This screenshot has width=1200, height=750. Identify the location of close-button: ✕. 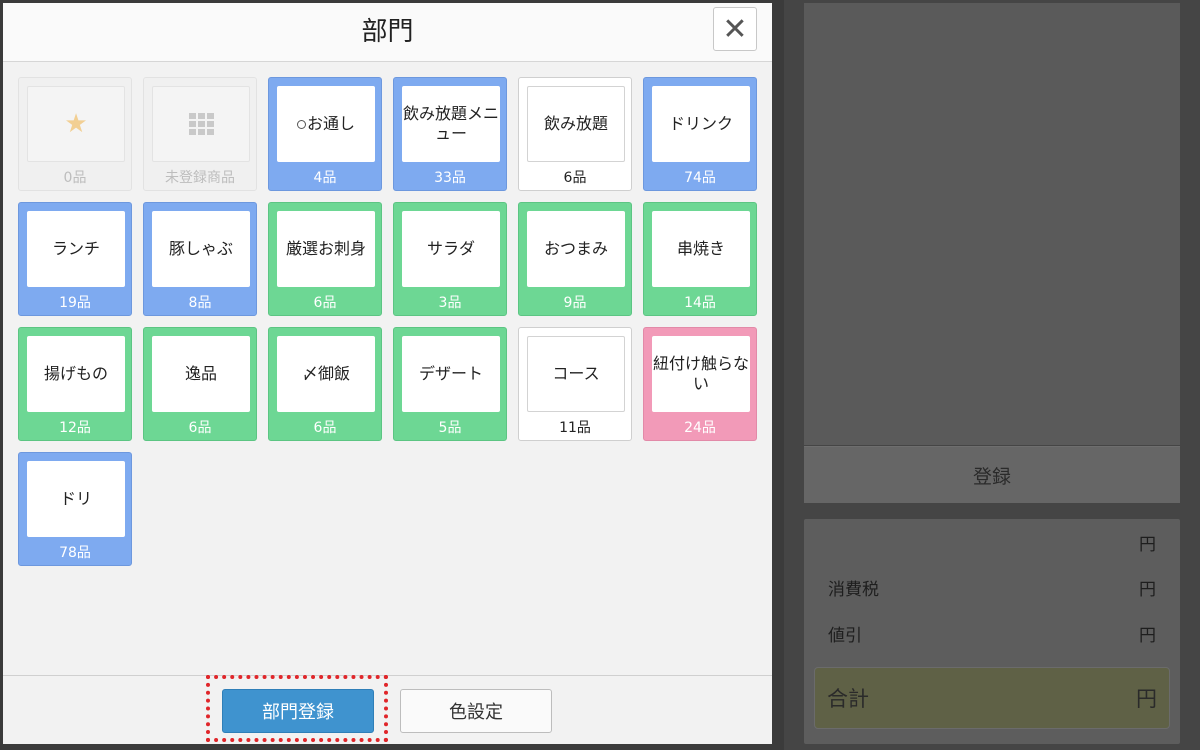
(735, 29).